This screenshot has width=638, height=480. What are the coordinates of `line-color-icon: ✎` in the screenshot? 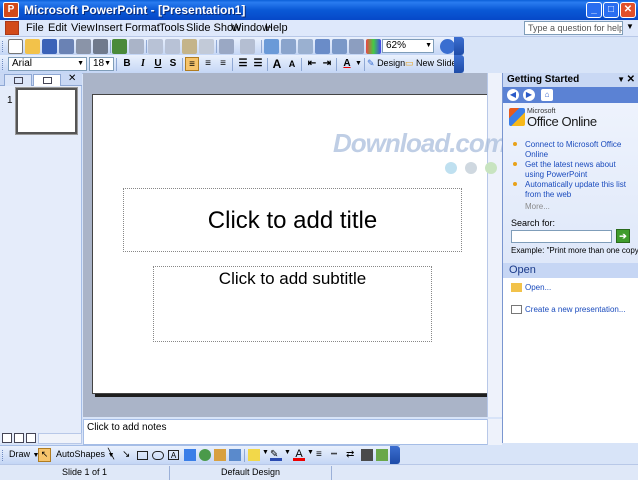 It's located at (276, 455).